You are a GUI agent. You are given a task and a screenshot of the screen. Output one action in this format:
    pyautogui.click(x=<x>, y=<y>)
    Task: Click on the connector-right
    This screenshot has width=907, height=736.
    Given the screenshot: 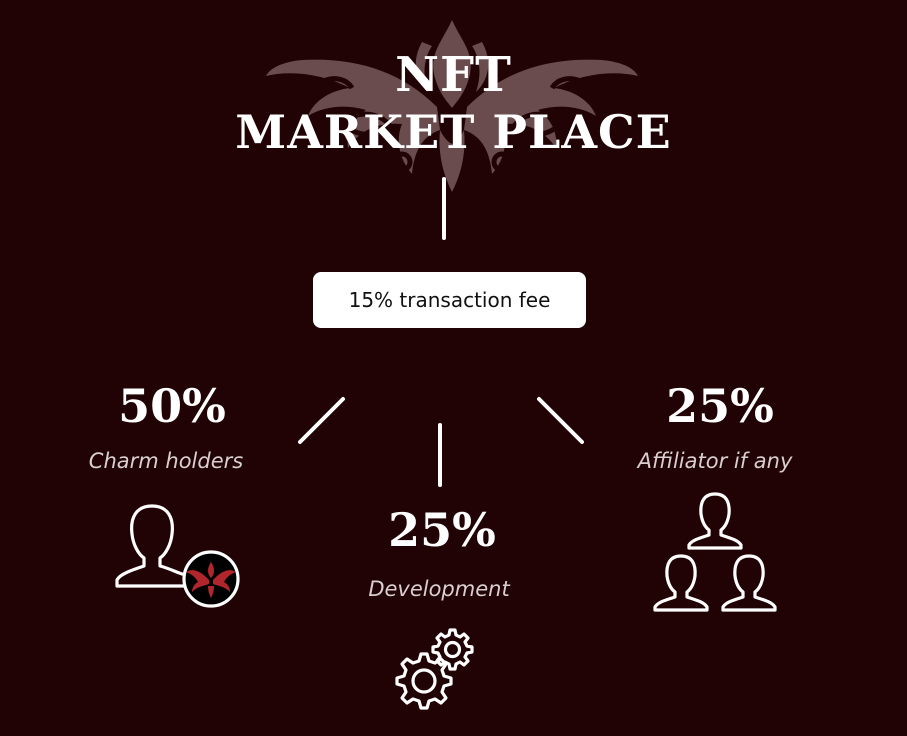 What is the action you would take?
    pyautogui.click(x=560, y=420)
    